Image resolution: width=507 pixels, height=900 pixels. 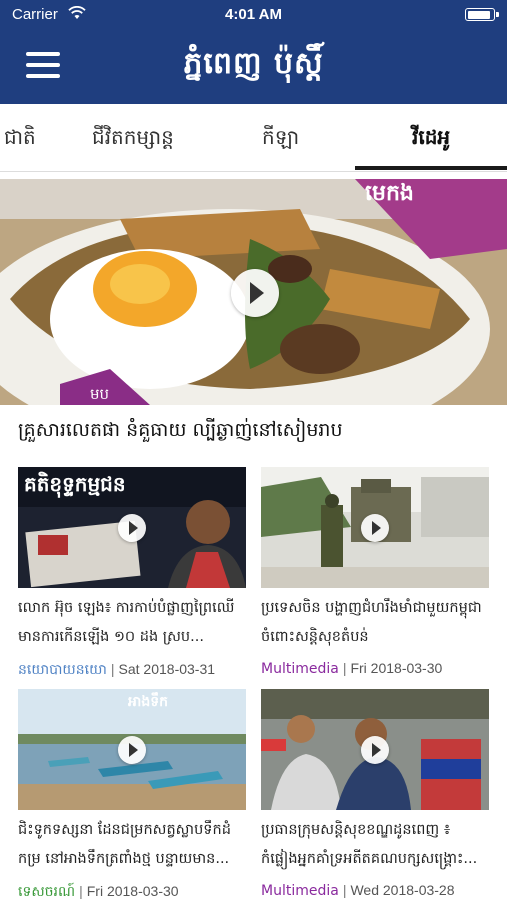 What do you see at coordinates (20, 138) in the screenshot?
I see `tab-national: ជាតិ` at bounding box center [20, 138].